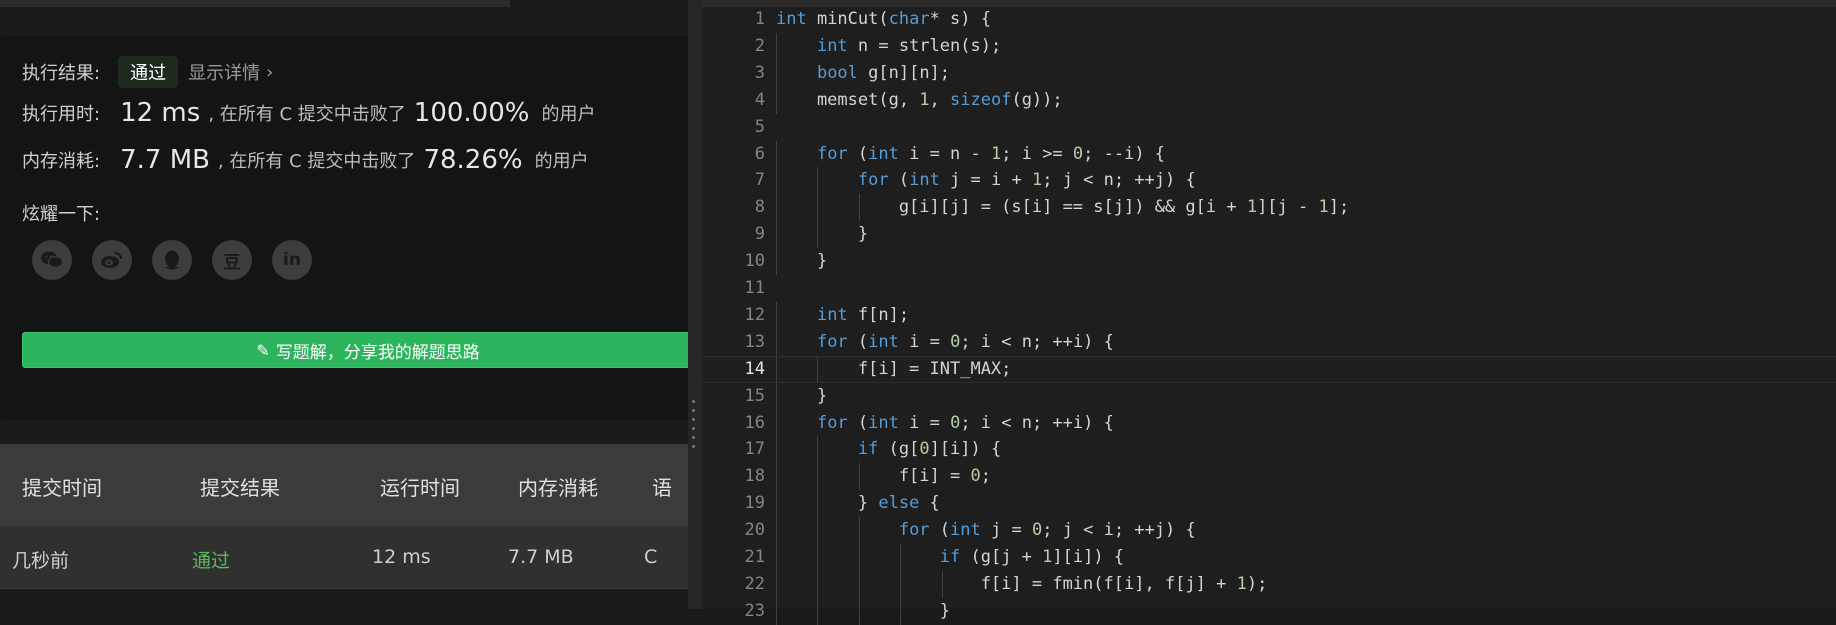  I want to click on drag-handle-icon, so click(694, 424).